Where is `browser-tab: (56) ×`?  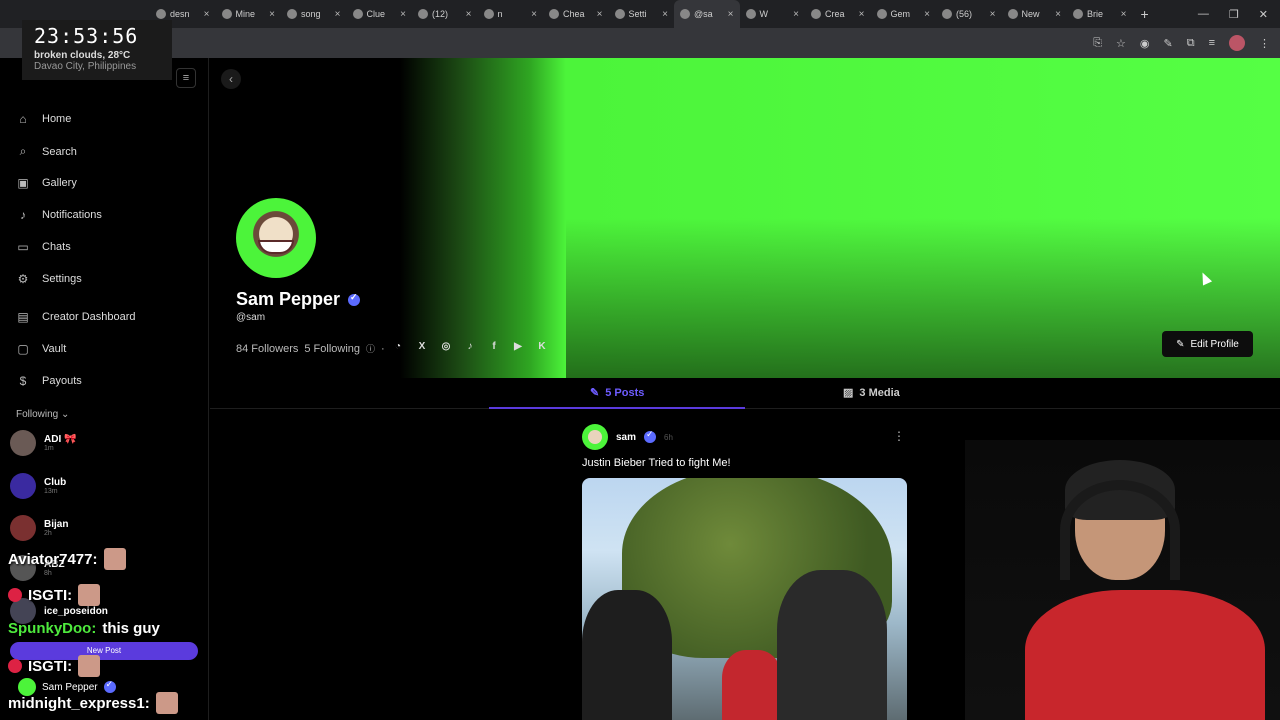 browser-tab: (56) × is located at coordinates (969, 14).